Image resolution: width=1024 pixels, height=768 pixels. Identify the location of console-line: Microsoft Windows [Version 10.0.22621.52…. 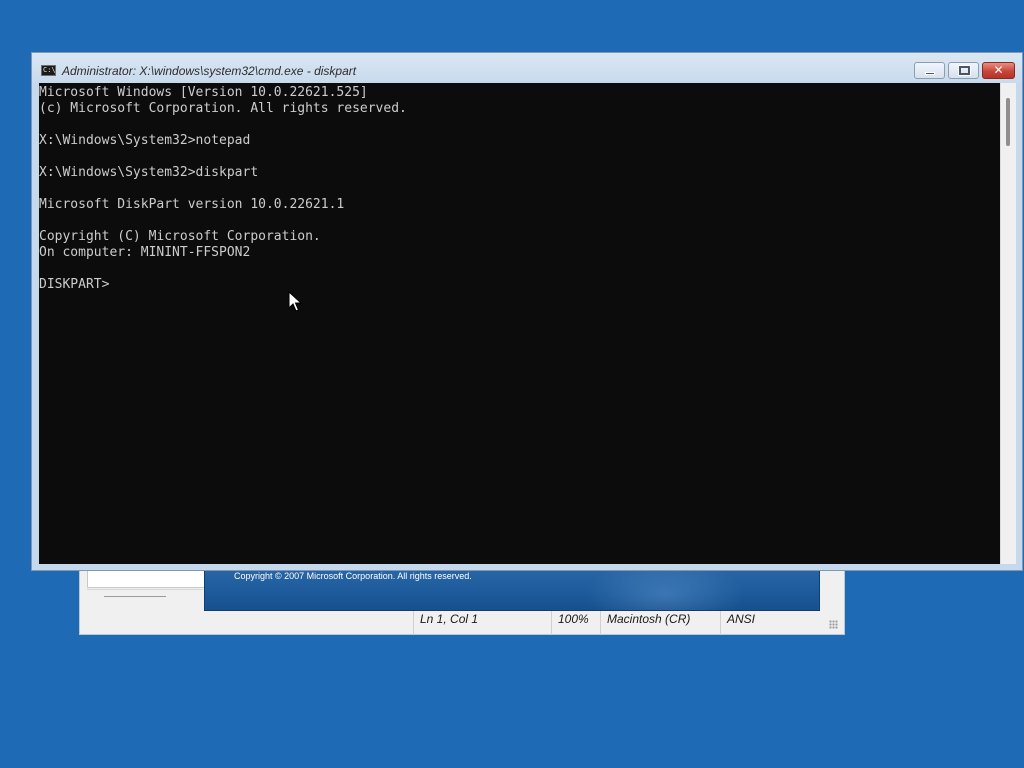
(203, 92).